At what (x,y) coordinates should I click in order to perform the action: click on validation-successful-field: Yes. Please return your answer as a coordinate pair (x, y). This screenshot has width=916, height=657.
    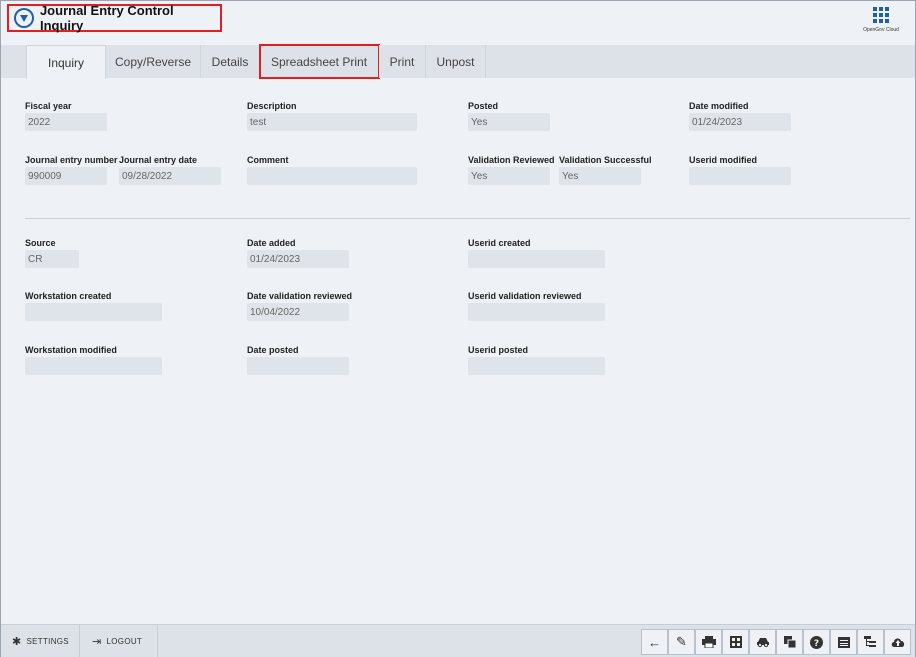
    Looking at the image, I should click on (600, 176).